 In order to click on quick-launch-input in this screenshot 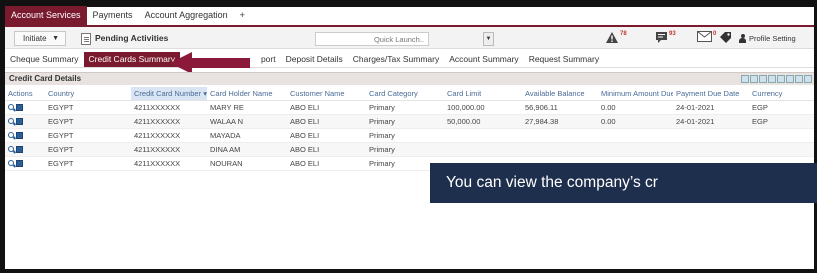, I will do `click(372, 39)`.